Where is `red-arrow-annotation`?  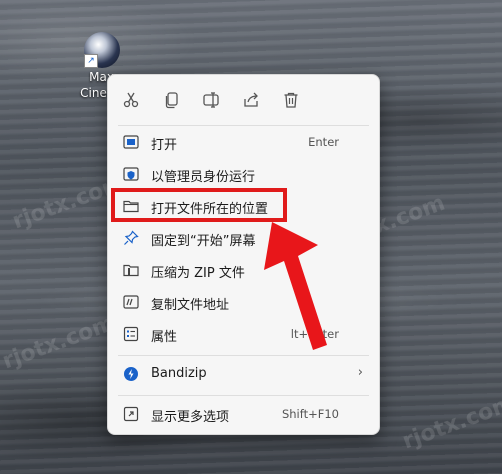
red-arrow-annotation is located at coordinates (295, 286).